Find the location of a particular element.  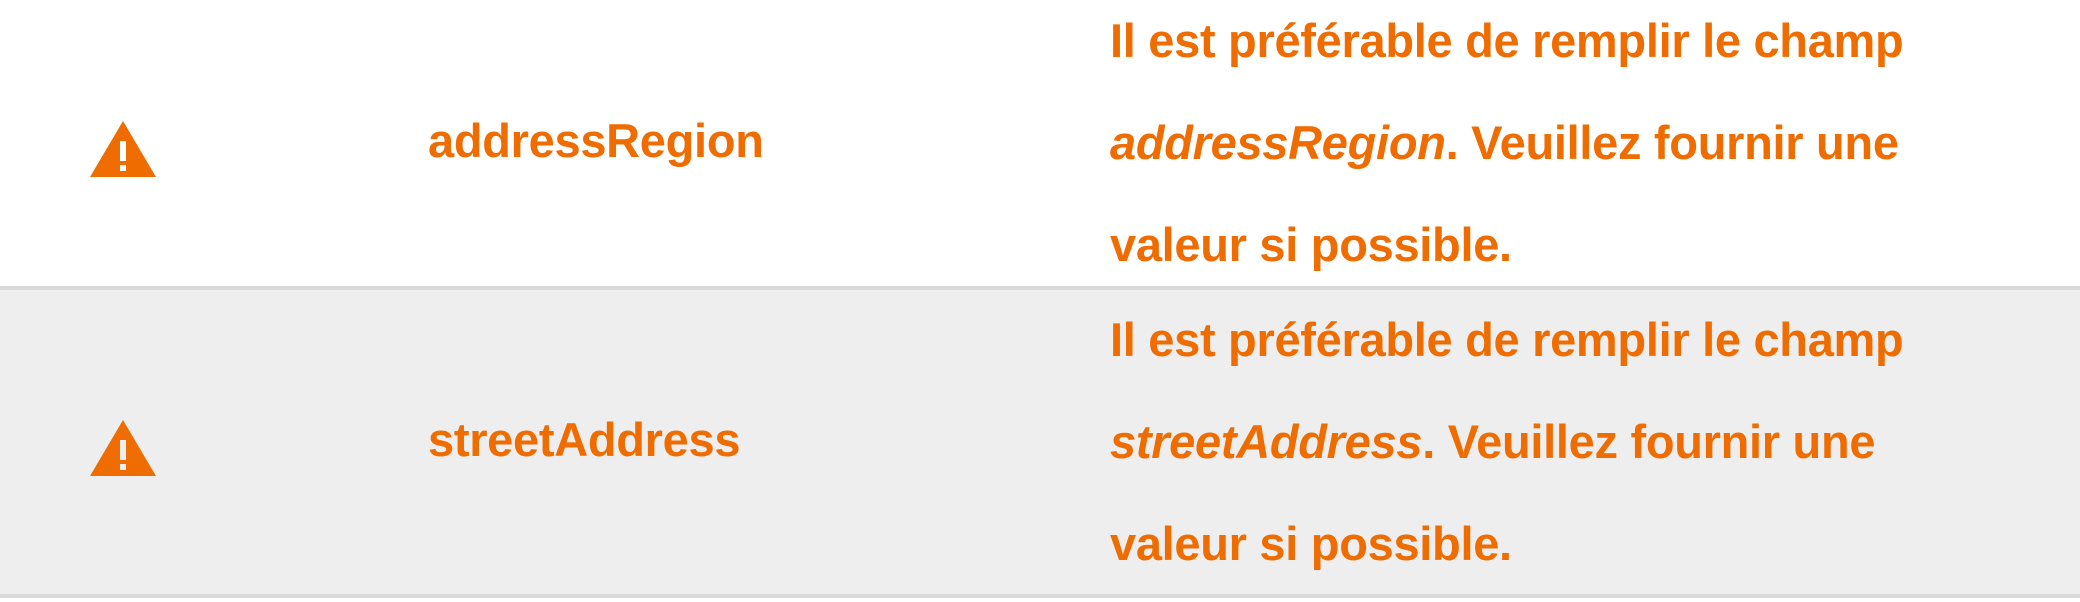

field-name: streetAddress is located at coordinates (584, 439).